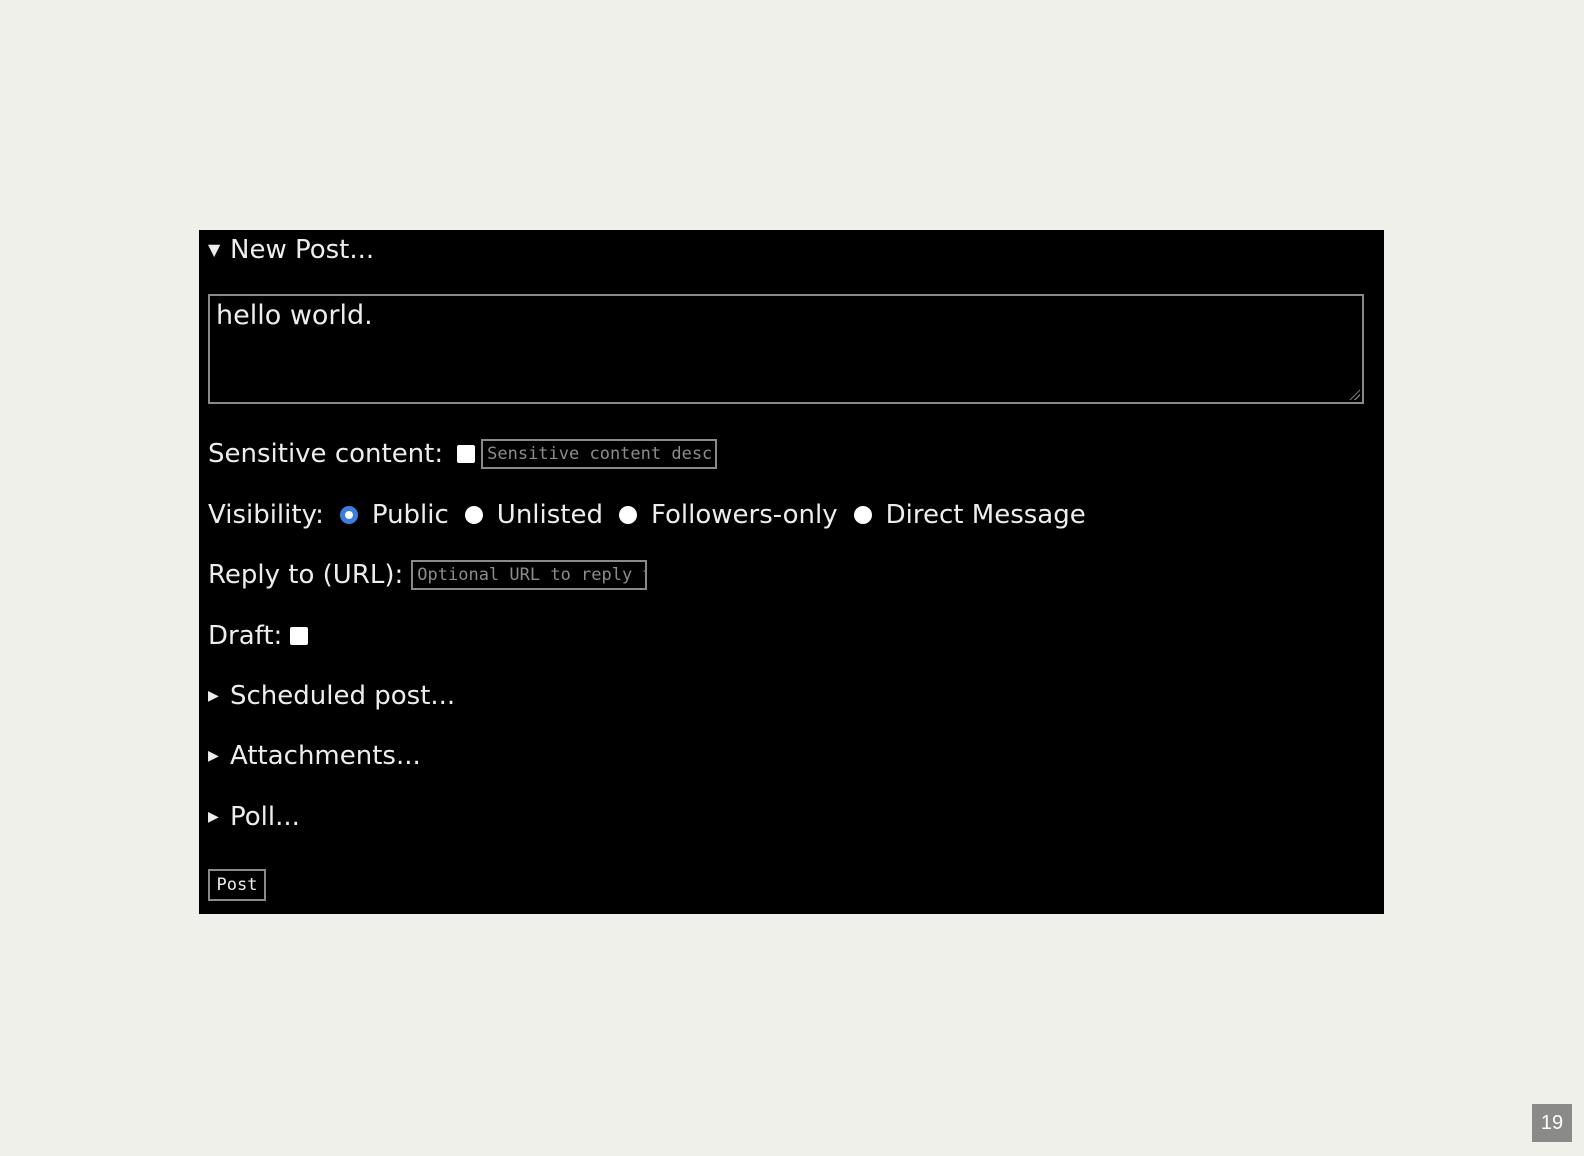 The width and height of the screenshot is (1584, 1156). Describe the element at coordinates (786, 349) in the screenshot. I see `post-content-textarea: hello world.` at that location.